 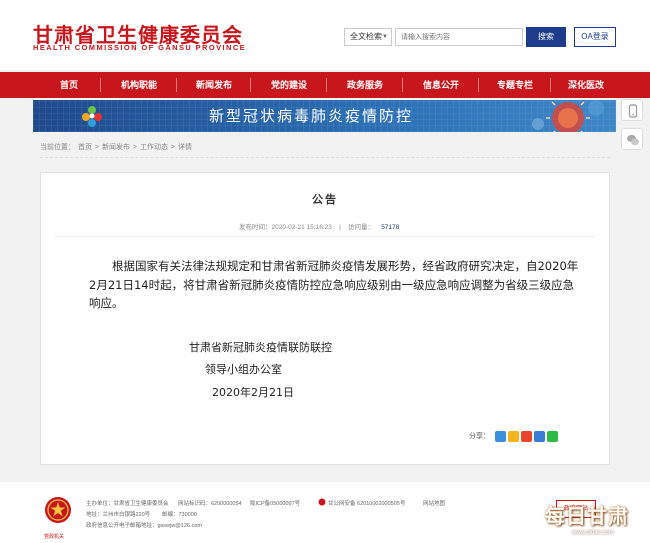 I want to click on covid-banner: 新型冠状病毒肺炎疫情防控, so click(x=324, y=116).